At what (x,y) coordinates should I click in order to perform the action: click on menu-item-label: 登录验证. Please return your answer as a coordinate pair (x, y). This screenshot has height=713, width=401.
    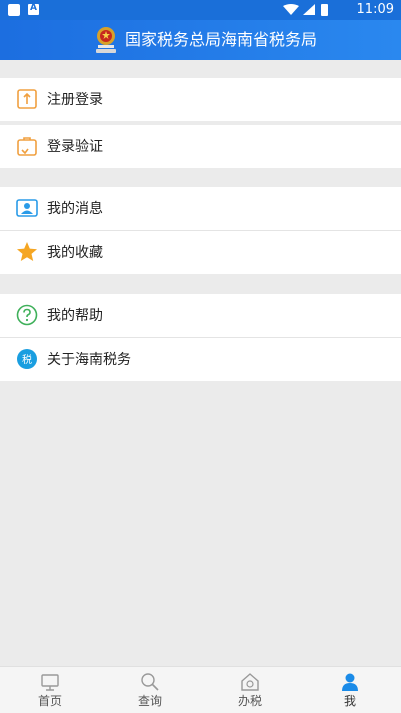
    Looking at the image, I should click on (75, 147).